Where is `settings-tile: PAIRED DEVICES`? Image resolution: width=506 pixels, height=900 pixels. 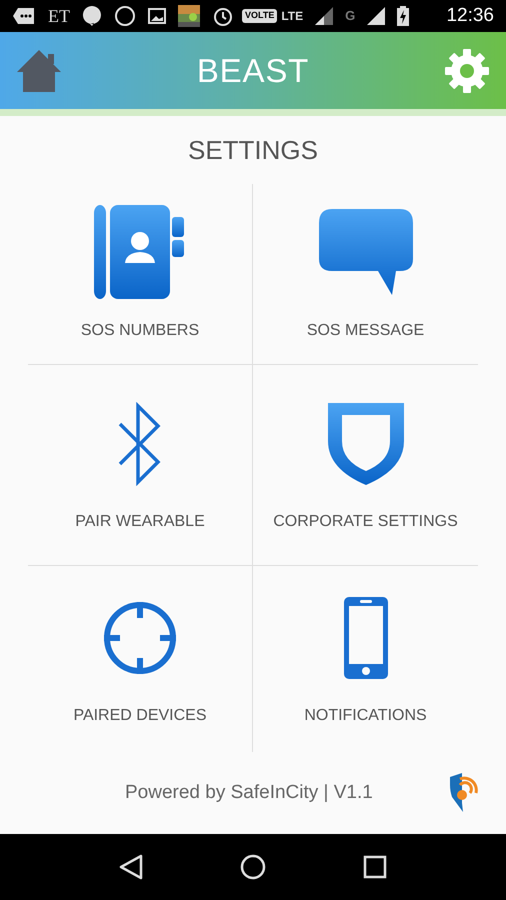 settings-tile: PAIRED DEVICES is located at coordinates (140, 659).